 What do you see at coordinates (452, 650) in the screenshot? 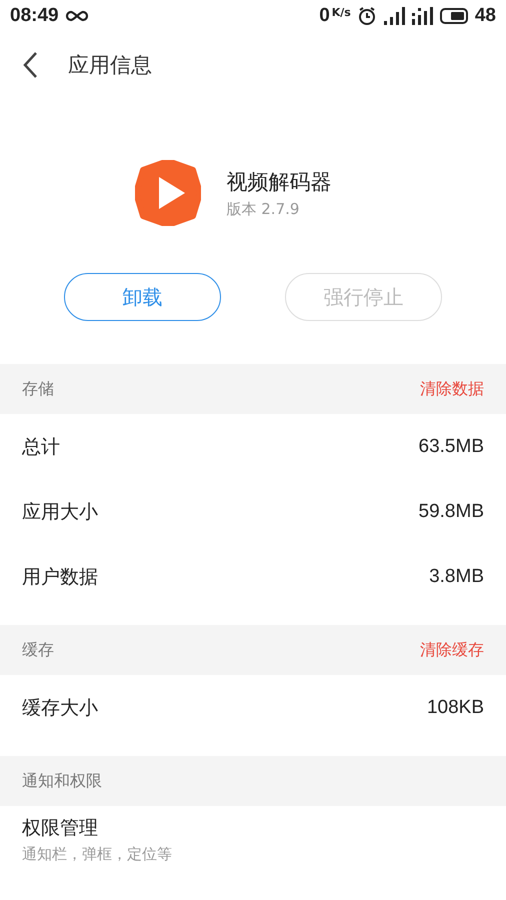
I see `clear-link: 清除缓存` at bounding box center [452, 650].